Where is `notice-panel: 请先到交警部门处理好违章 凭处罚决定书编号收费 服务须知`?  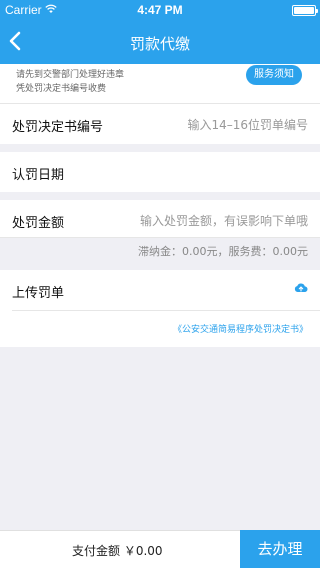
notice-panel: 请先到交警部门处理好违章 凭处罚决定书编号收费 服务须知 is located at coordinates (160, 84).